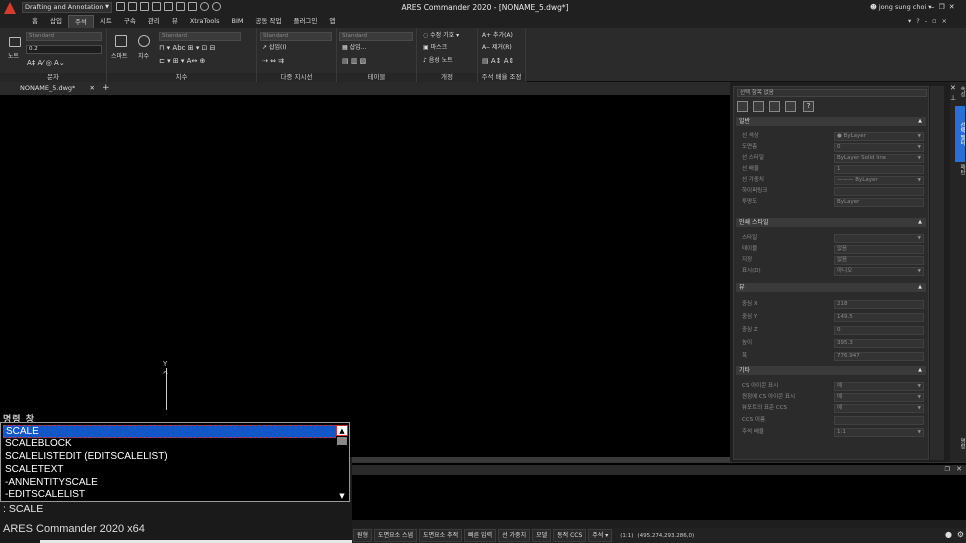 This screenshot has height=543, width=966. What do you see at coordinates (498, 61) in the screenshot?
I see `scale-tools: ▤ A↕ A⇕` at bounding box center [498, 61].